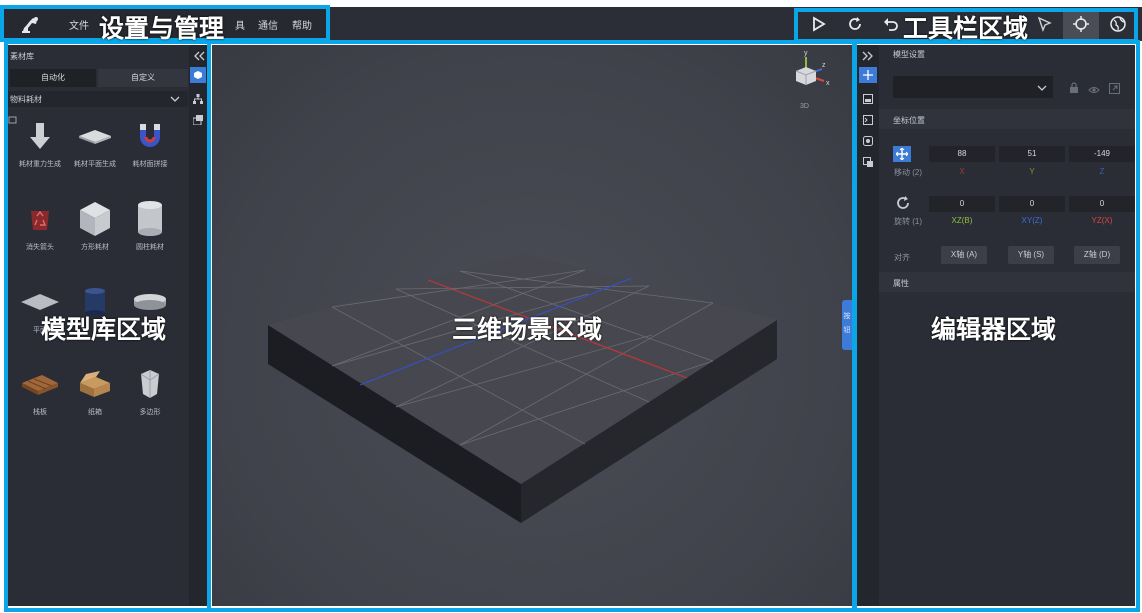  What do you see at coordinates (95, 412) in the screenshot?
I see `library-item-label: 纸箱` at bounding box center [95, 412].